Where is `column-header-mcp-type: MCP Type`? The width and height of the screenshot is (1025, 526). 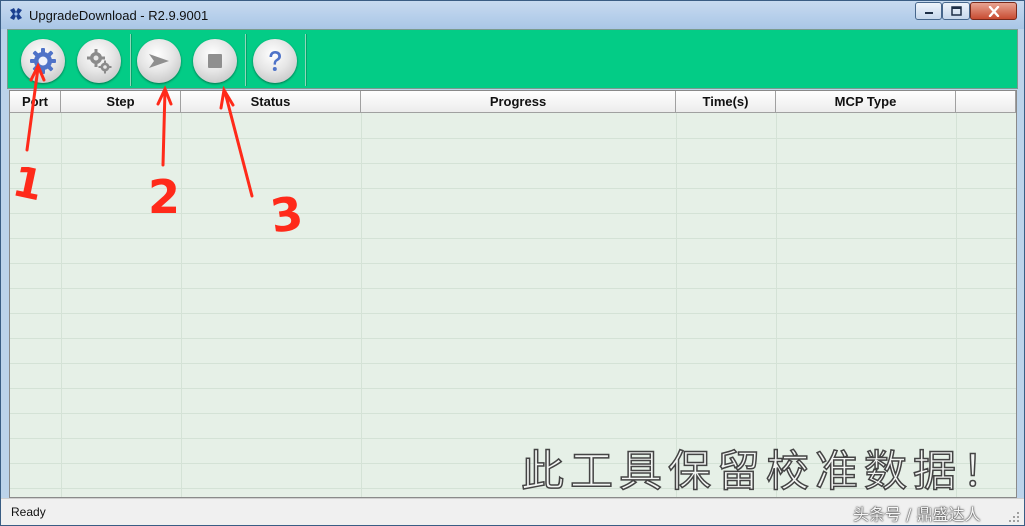 column-header-mcp-type: MCP Type is located at coordinates (866, 102).